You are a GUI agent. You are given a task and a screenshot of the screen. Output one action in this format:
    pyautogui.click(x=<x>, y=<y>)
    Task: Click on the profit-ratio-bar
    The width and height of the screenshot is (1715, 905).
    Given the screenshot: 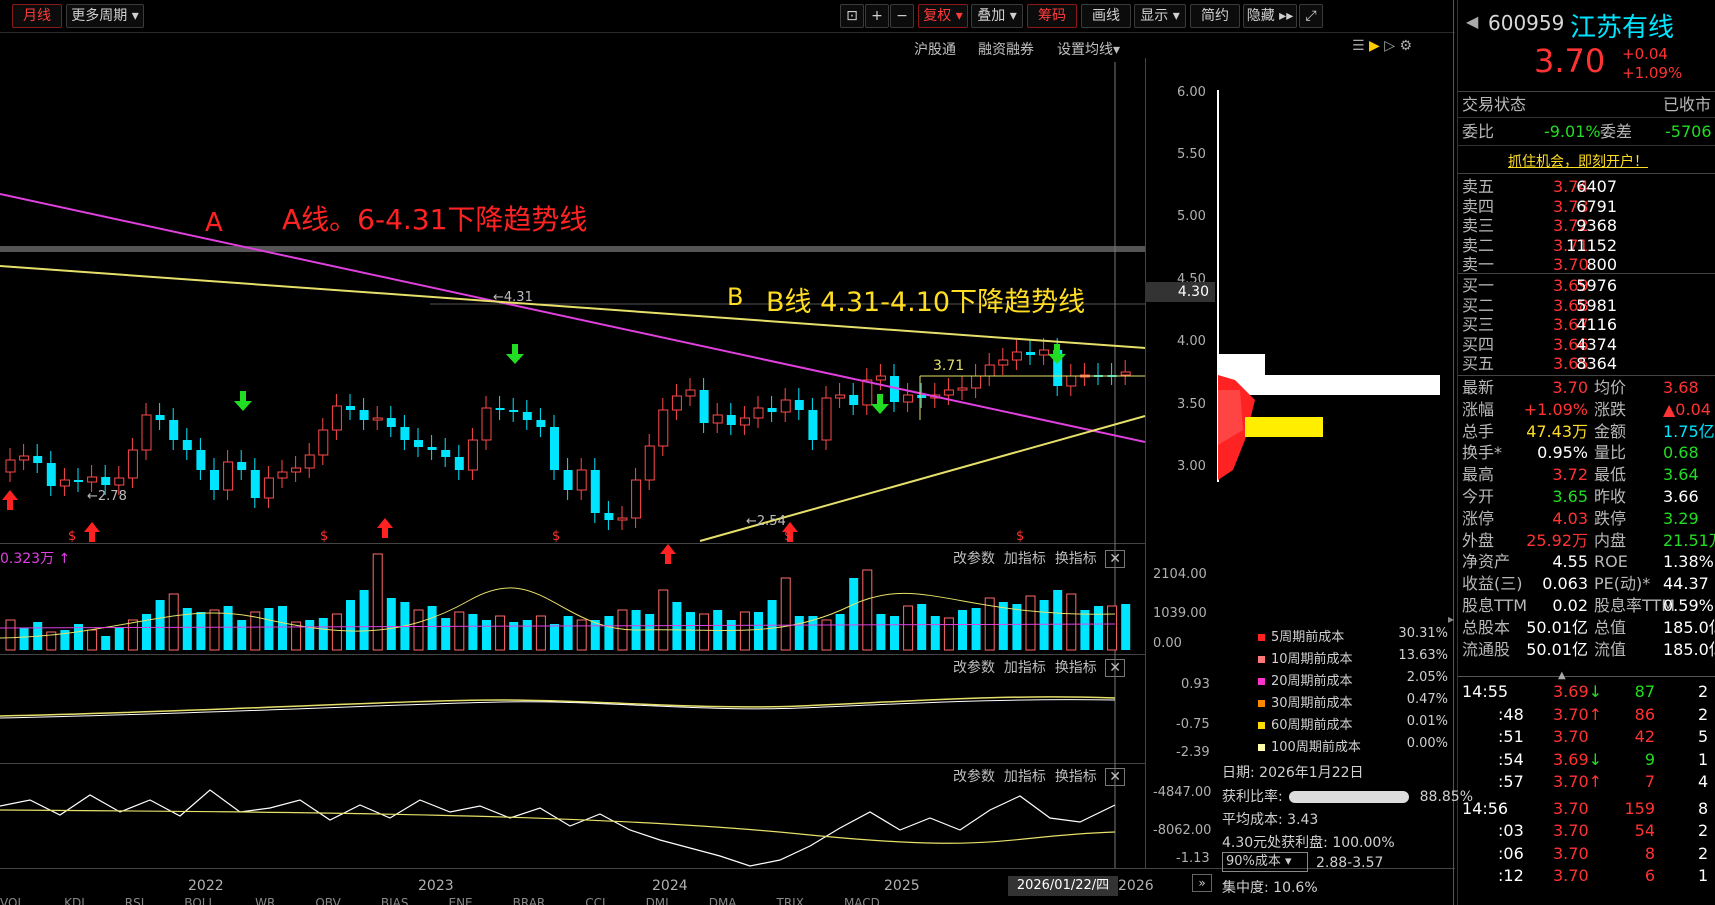 What is the action you would take?
    pyautogui.click(x=1349, y=797)
    